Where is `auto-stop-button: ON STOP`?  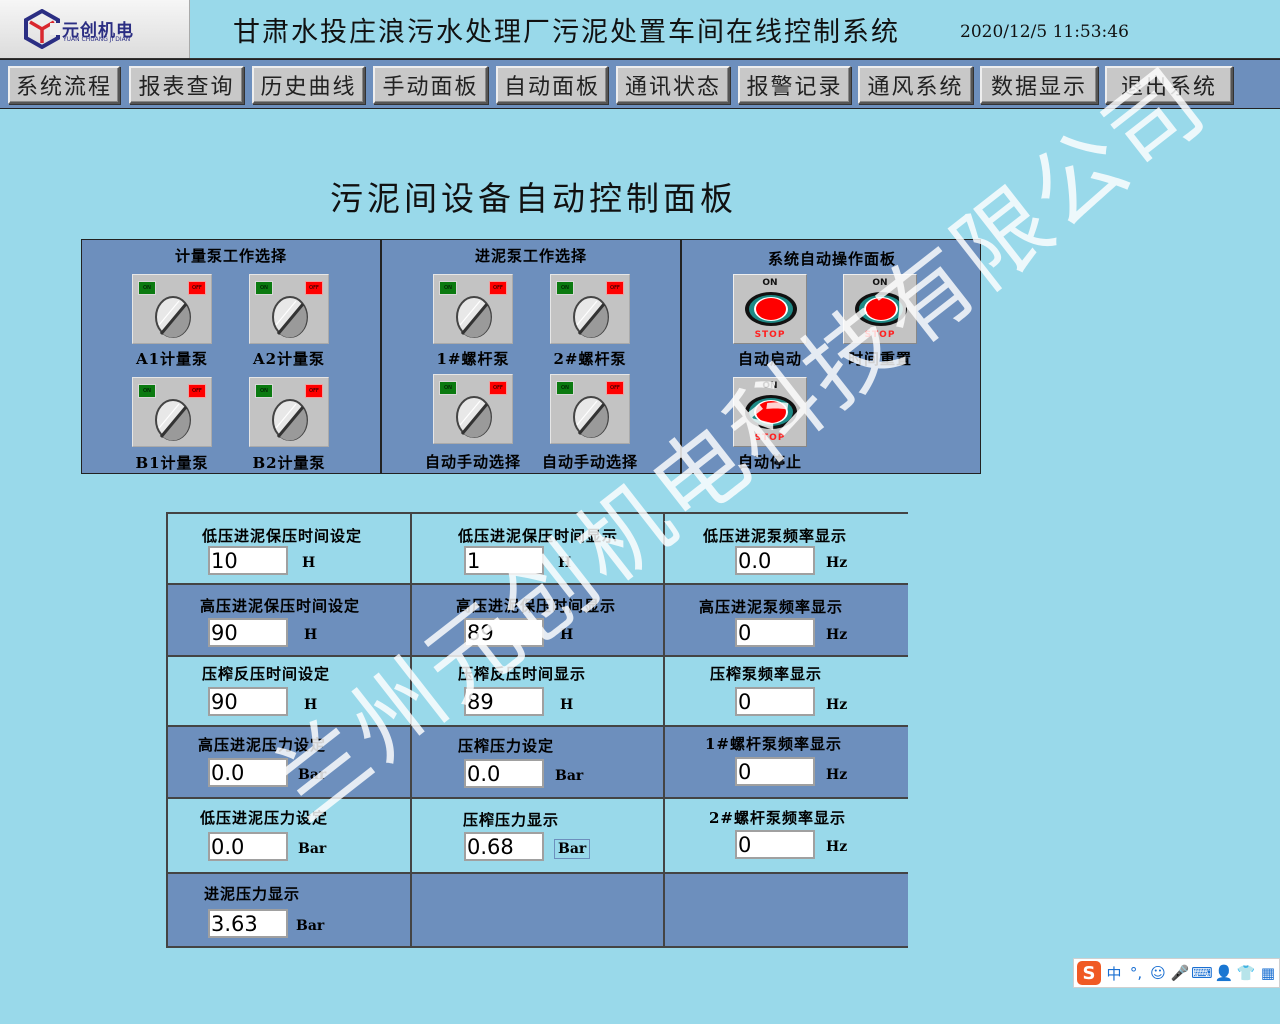 auto-stop-button: ON STOP is located at coordinates (770, 412).